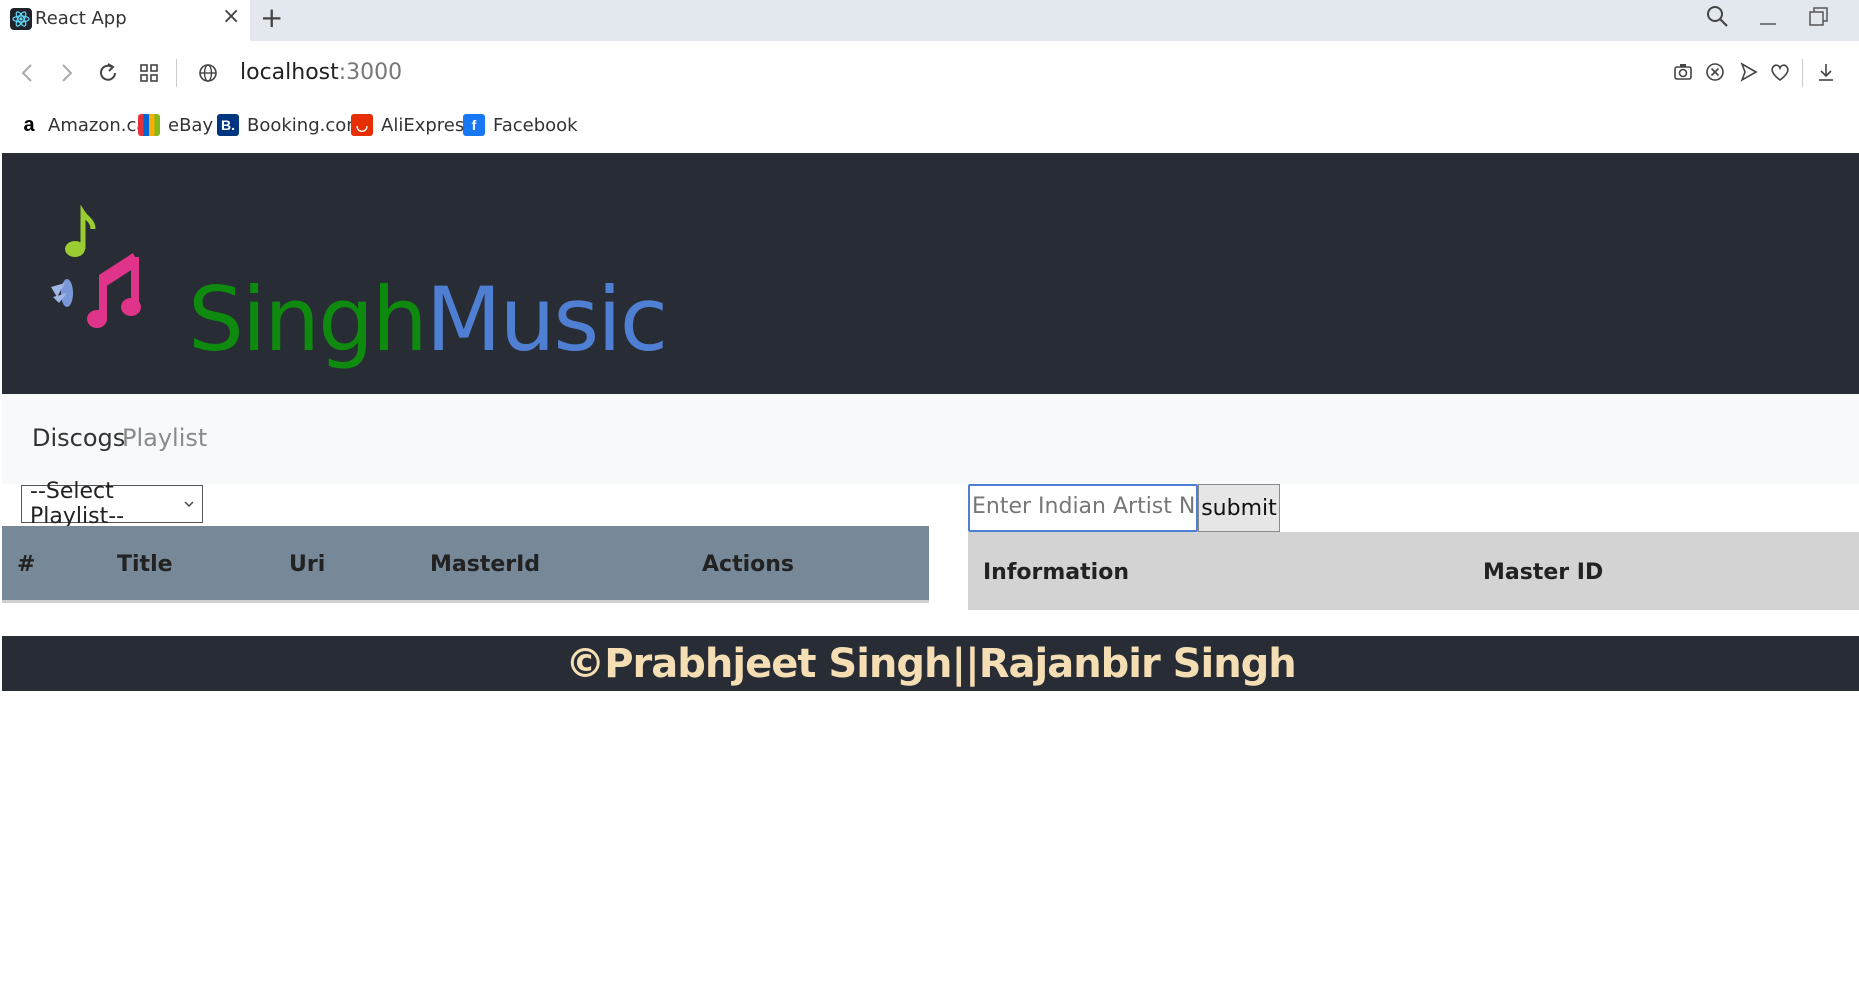  Describe the element at coordinates (1768, 19) in the screenshot. I see `minimize-icon` at that location.